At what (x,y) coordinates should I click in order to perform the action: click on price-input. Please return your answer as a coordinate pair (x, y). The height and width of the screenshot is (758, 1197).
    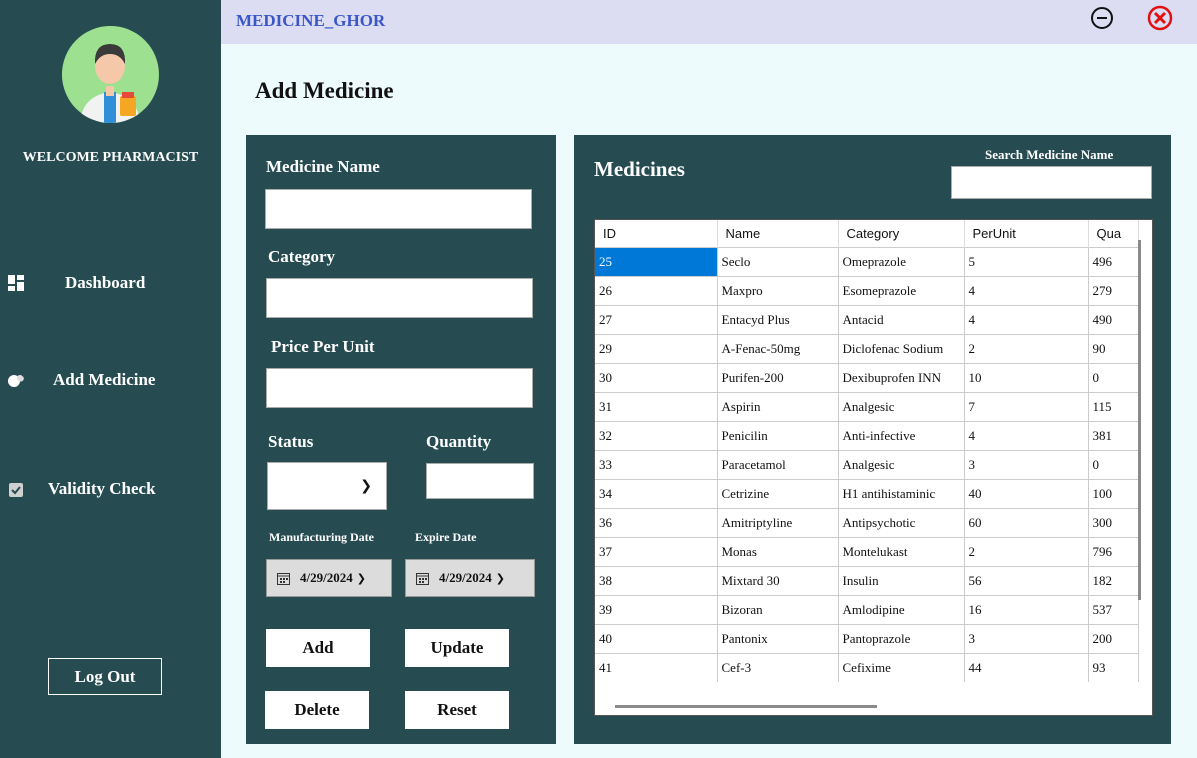
    Looking at the image, I should click on (399, 388).